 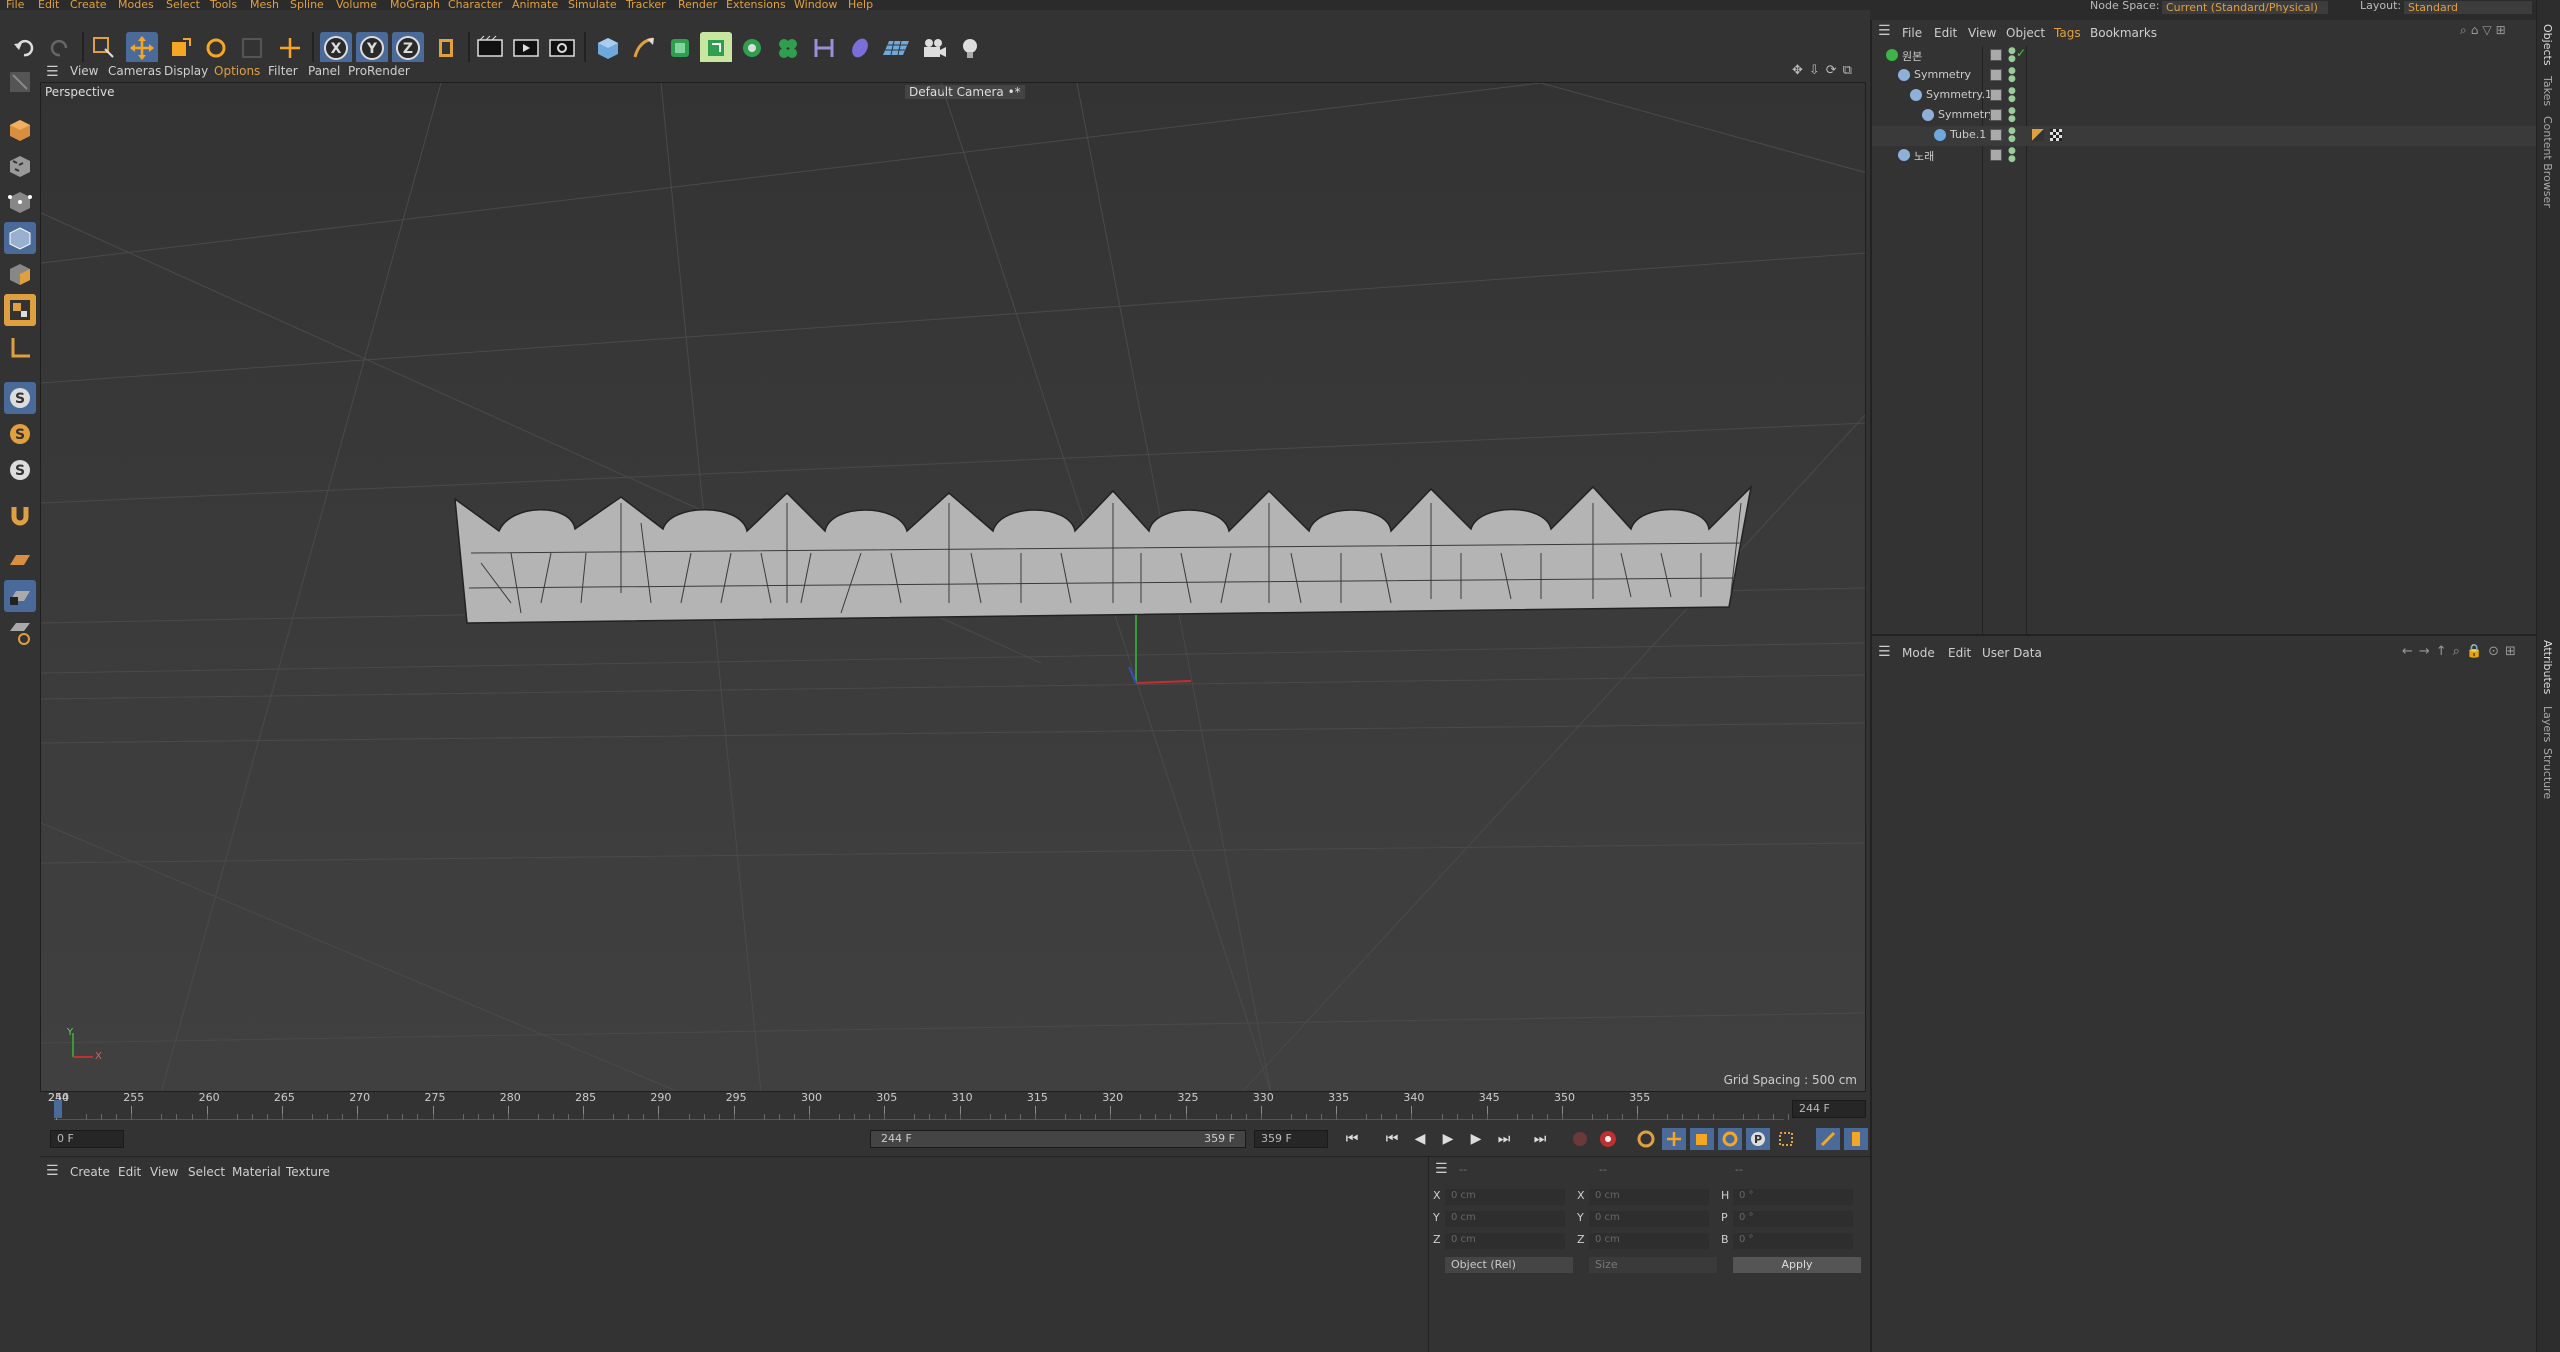 What do you see at coordinates (1797, 1265) in the screenshot?
I see `apply-button: Apply` at bounding box center [1797, 1265].